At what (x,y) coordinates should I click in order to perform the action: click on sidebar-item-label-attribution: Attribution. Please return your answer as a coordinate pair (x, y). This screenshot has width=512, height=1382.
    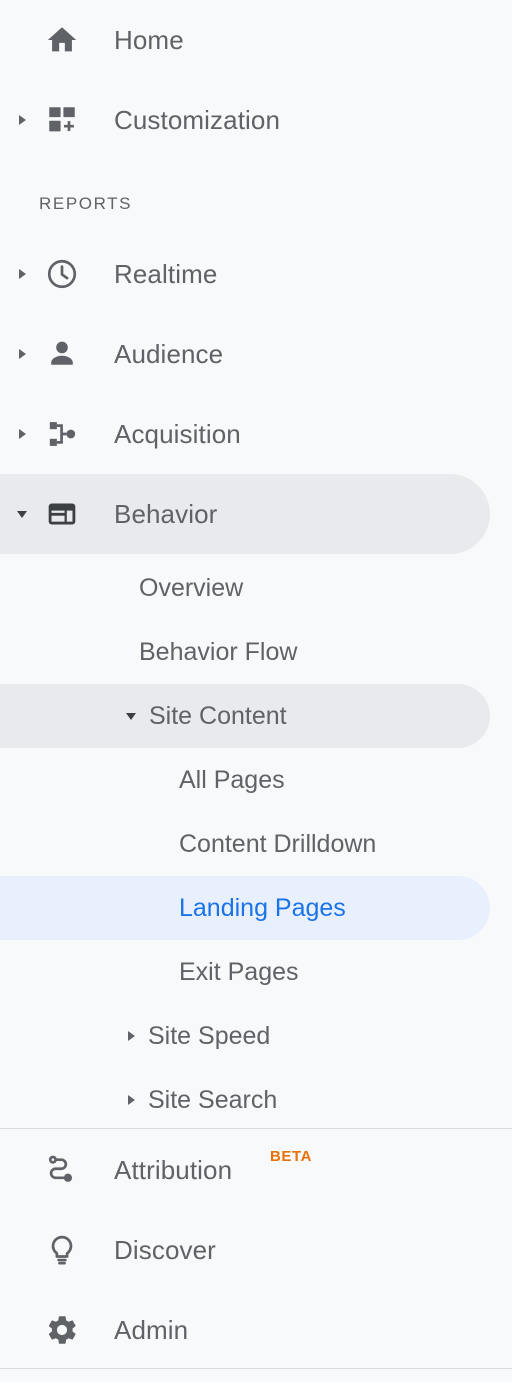
    Looking at the image, I should click on (173, 1169).